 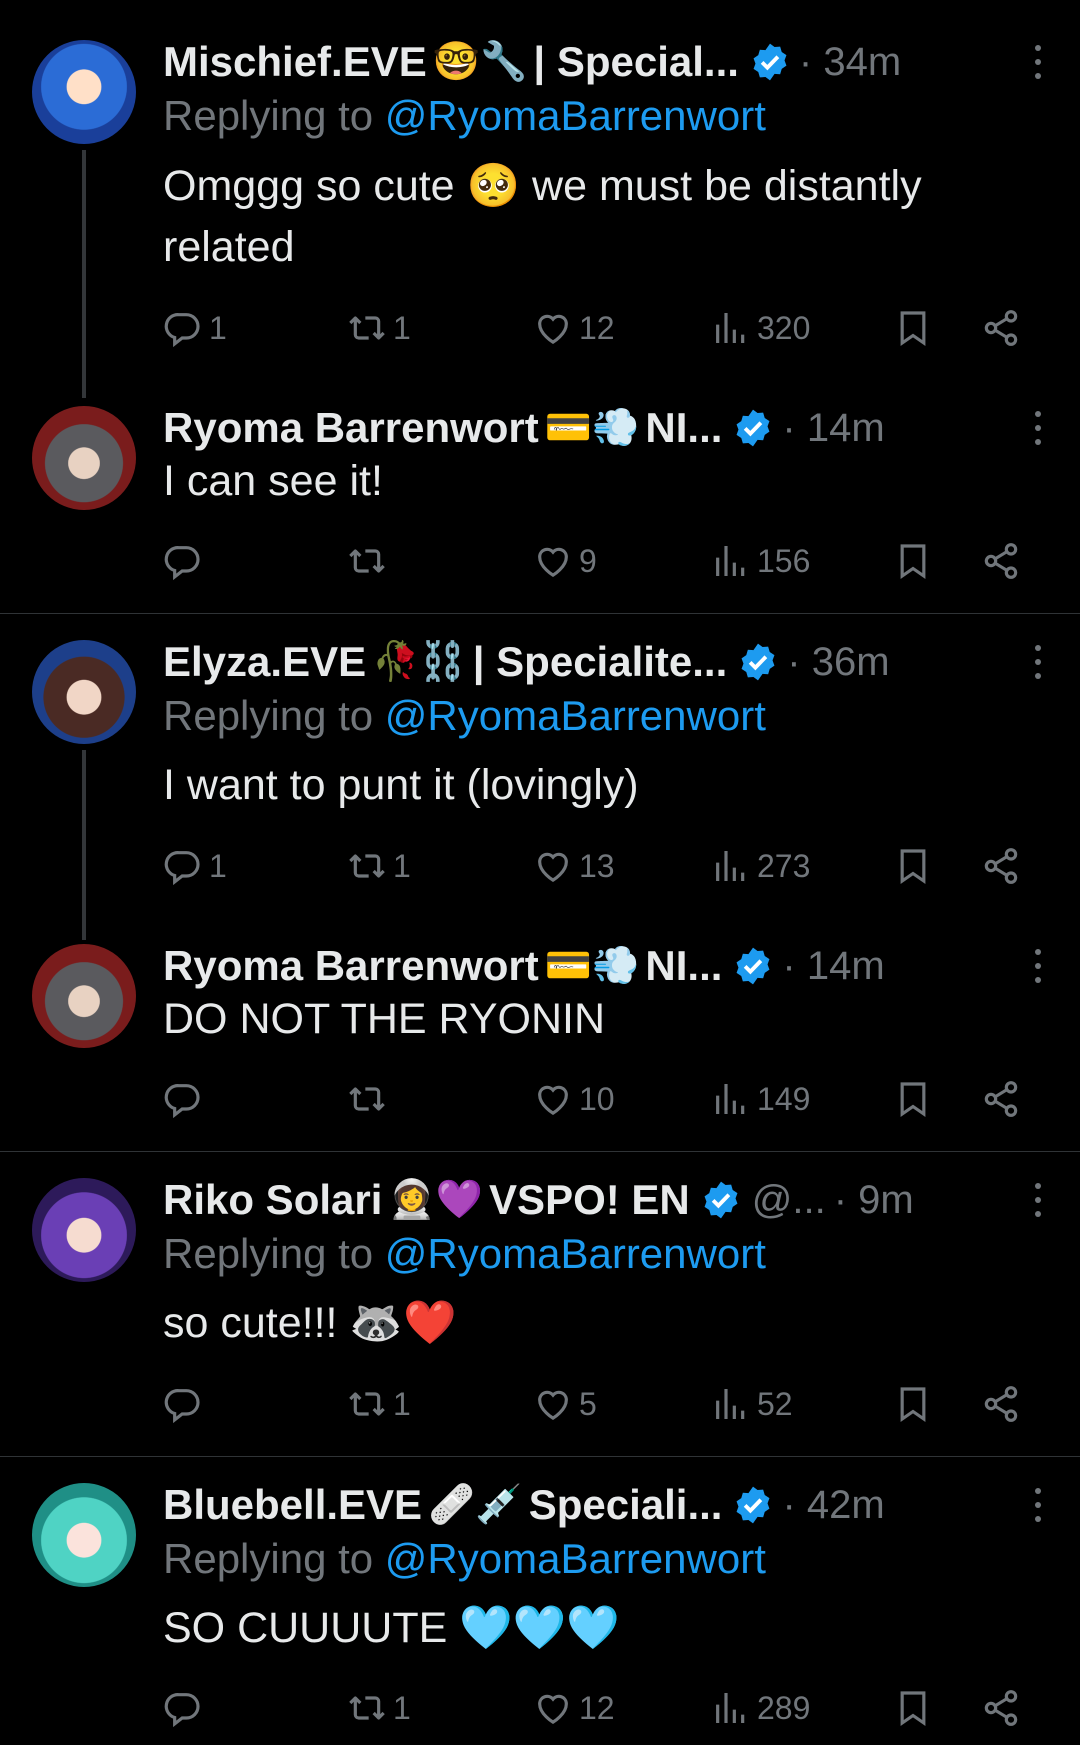 I want to click on timestamp: · 42m, so click(x=833, y=1505).